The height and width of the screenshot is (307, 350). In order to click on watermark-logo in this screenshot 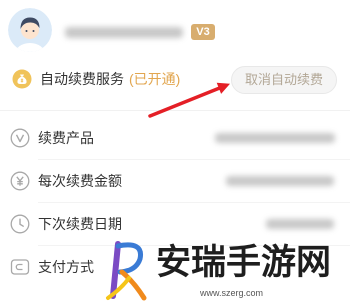, I will do `click(128, 270)`.